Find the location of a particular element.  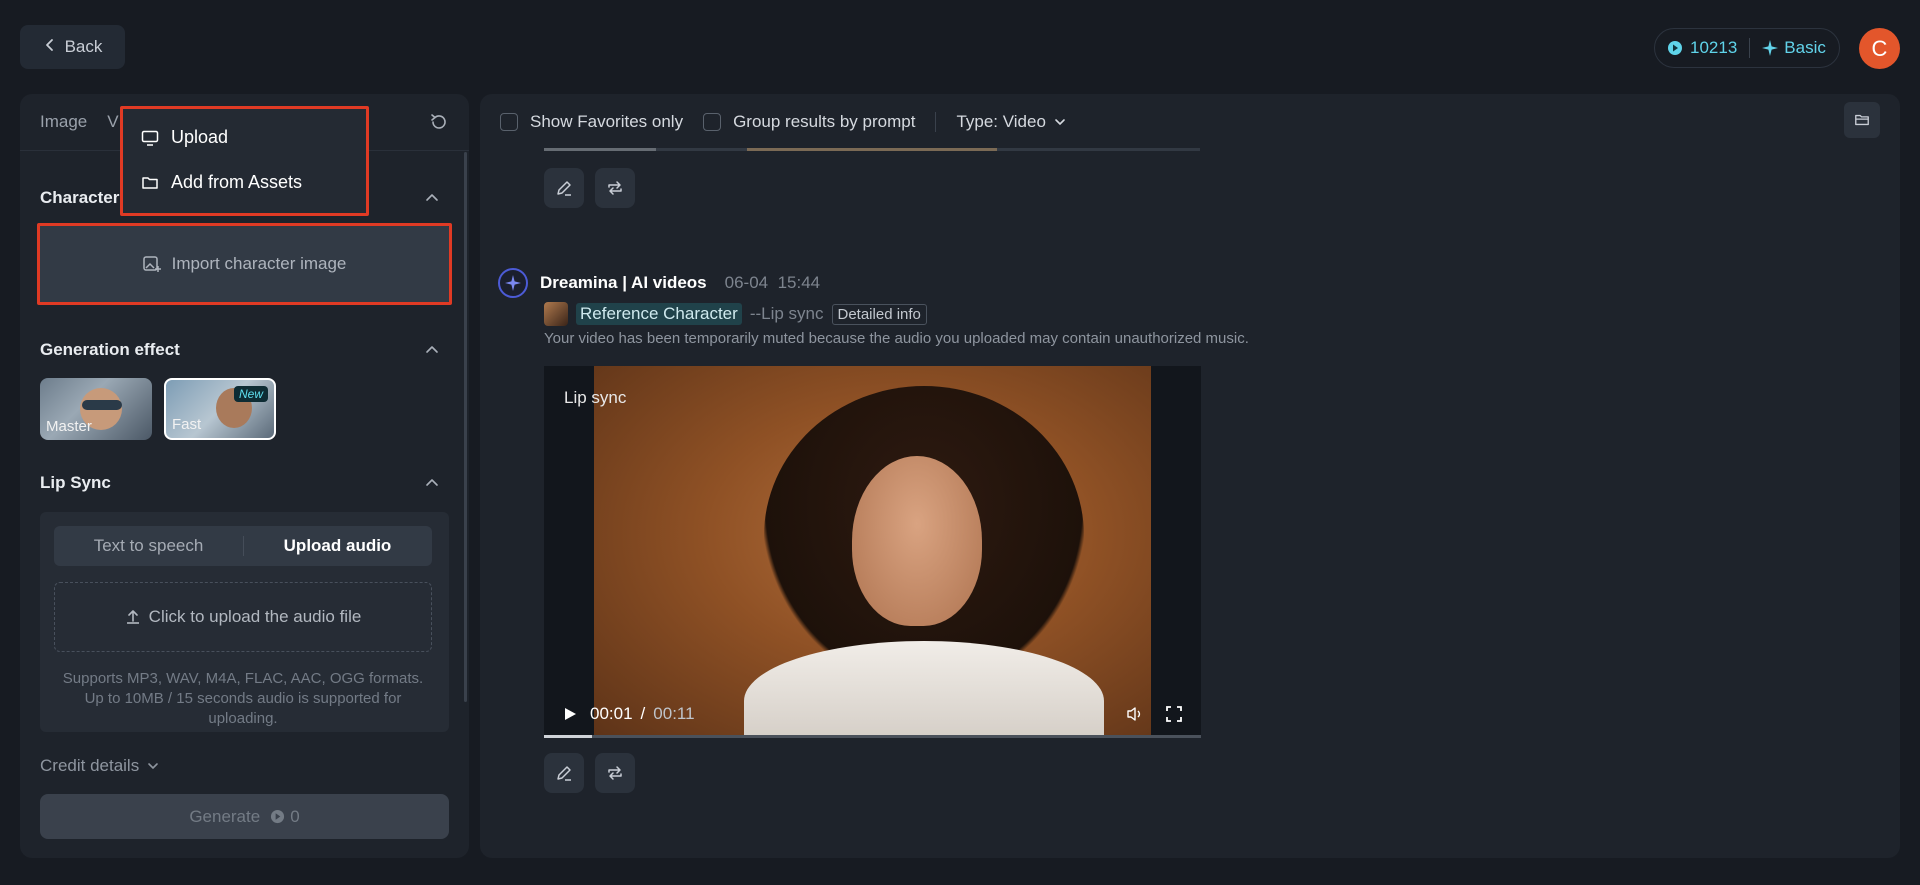

assets-folder-button is located at coordinates (1862, 120).